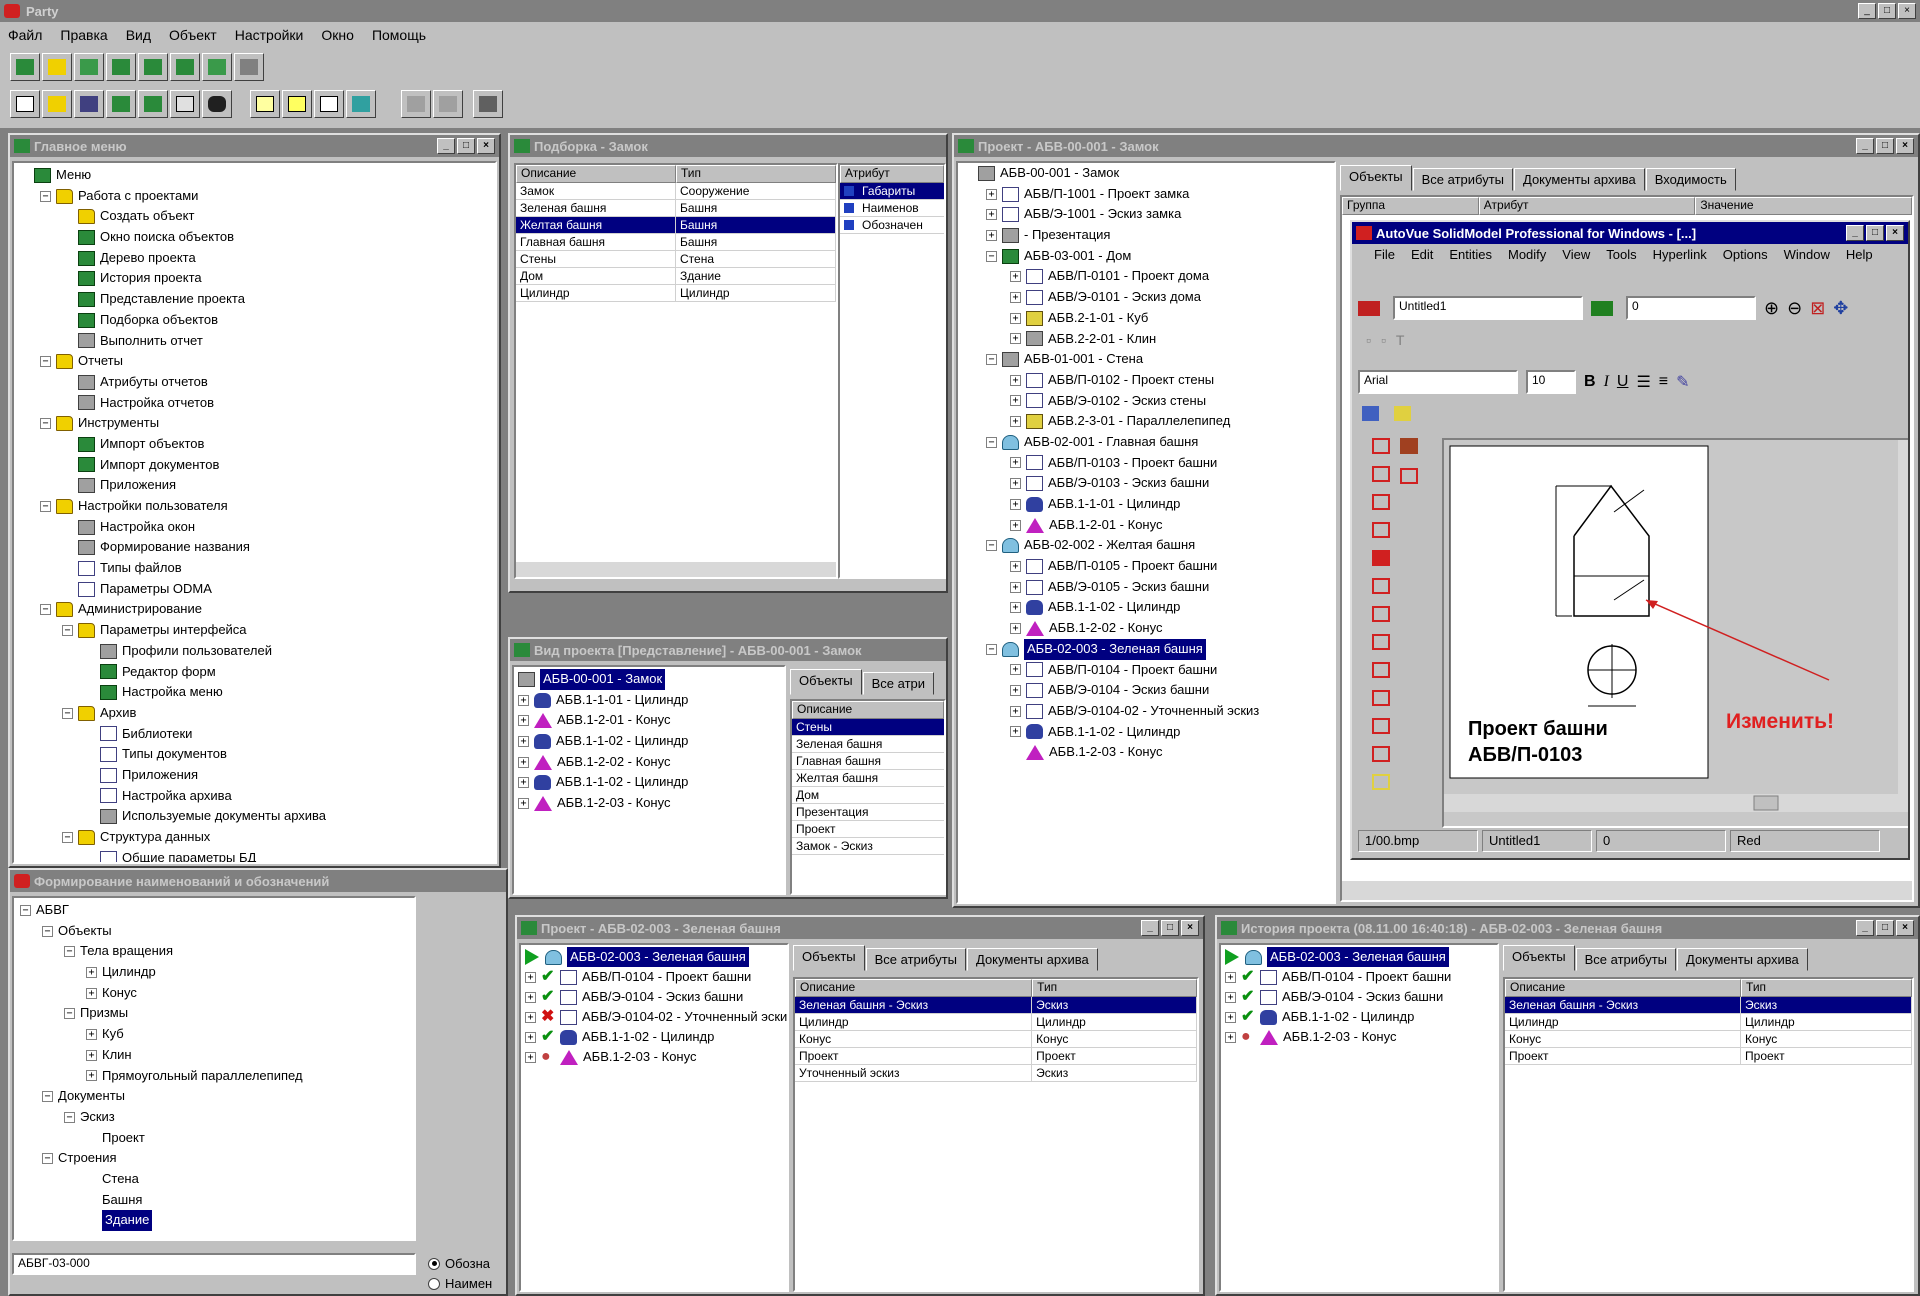 The height and width of the screenshot is (1296, 1920). I want to click on view-item: + АБВ.1-2-03 - Конус, so click(649, 803).